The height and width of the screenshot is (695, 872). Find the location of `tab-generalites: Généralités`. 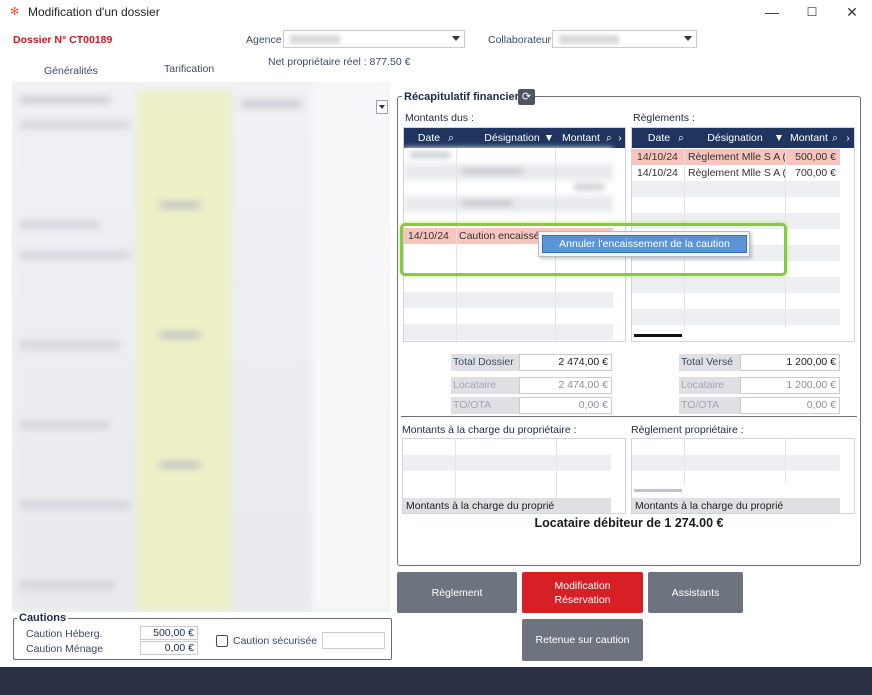

tab-generalites: Généralités is located at coordinates (71, 71).